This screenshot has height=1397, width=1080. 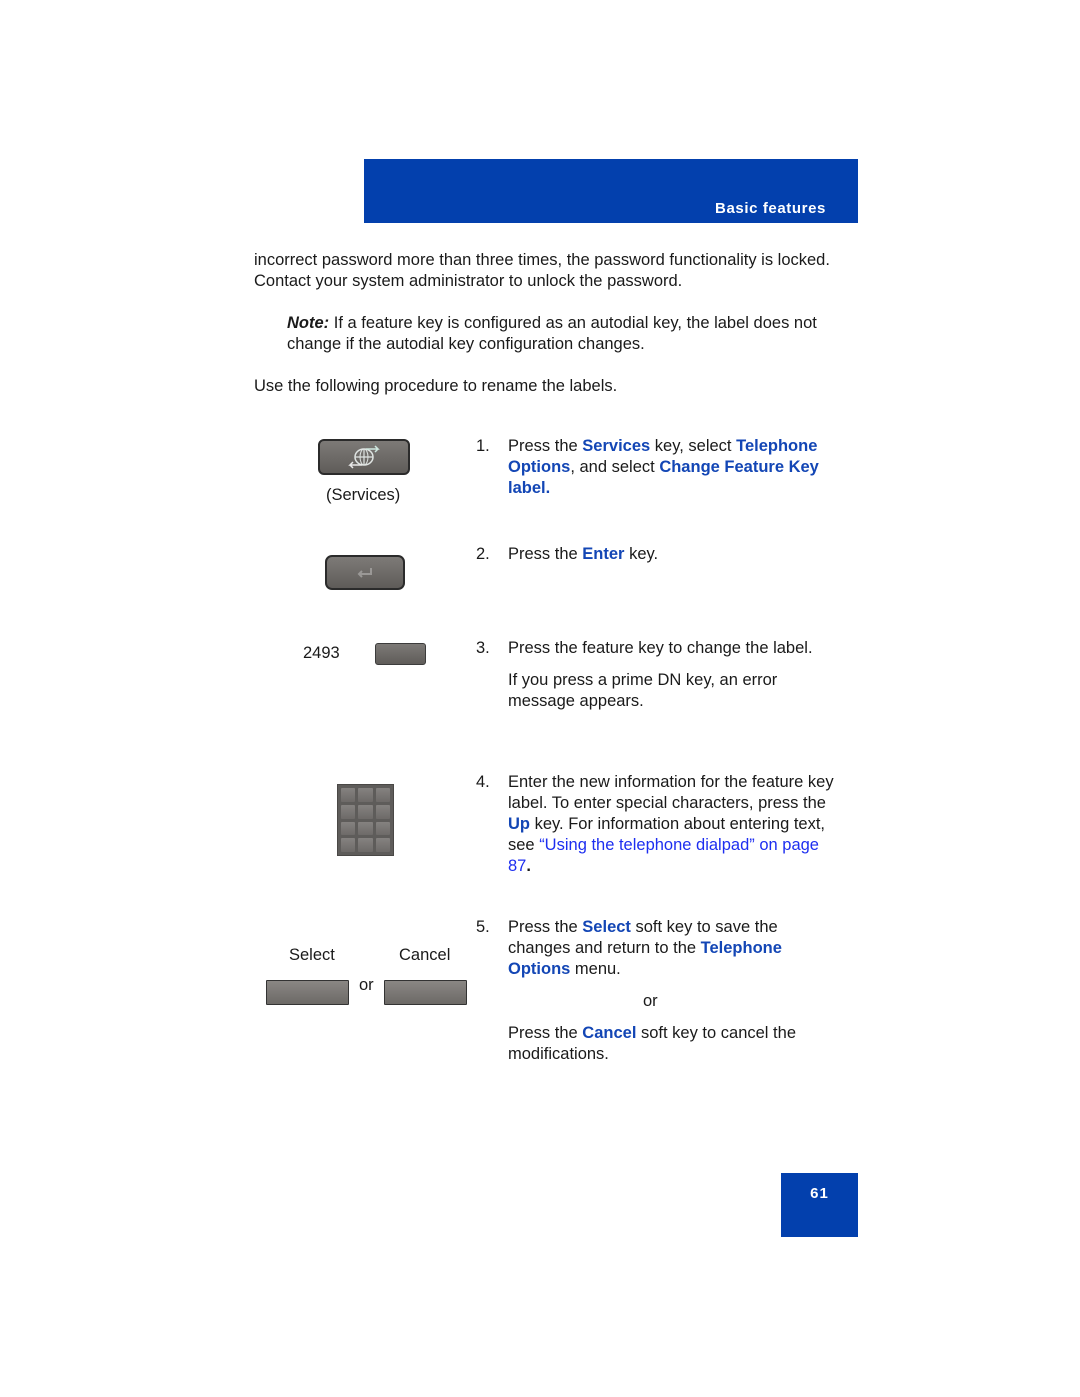 I want to click on cancel-softkey, so click(x=425, y=992).